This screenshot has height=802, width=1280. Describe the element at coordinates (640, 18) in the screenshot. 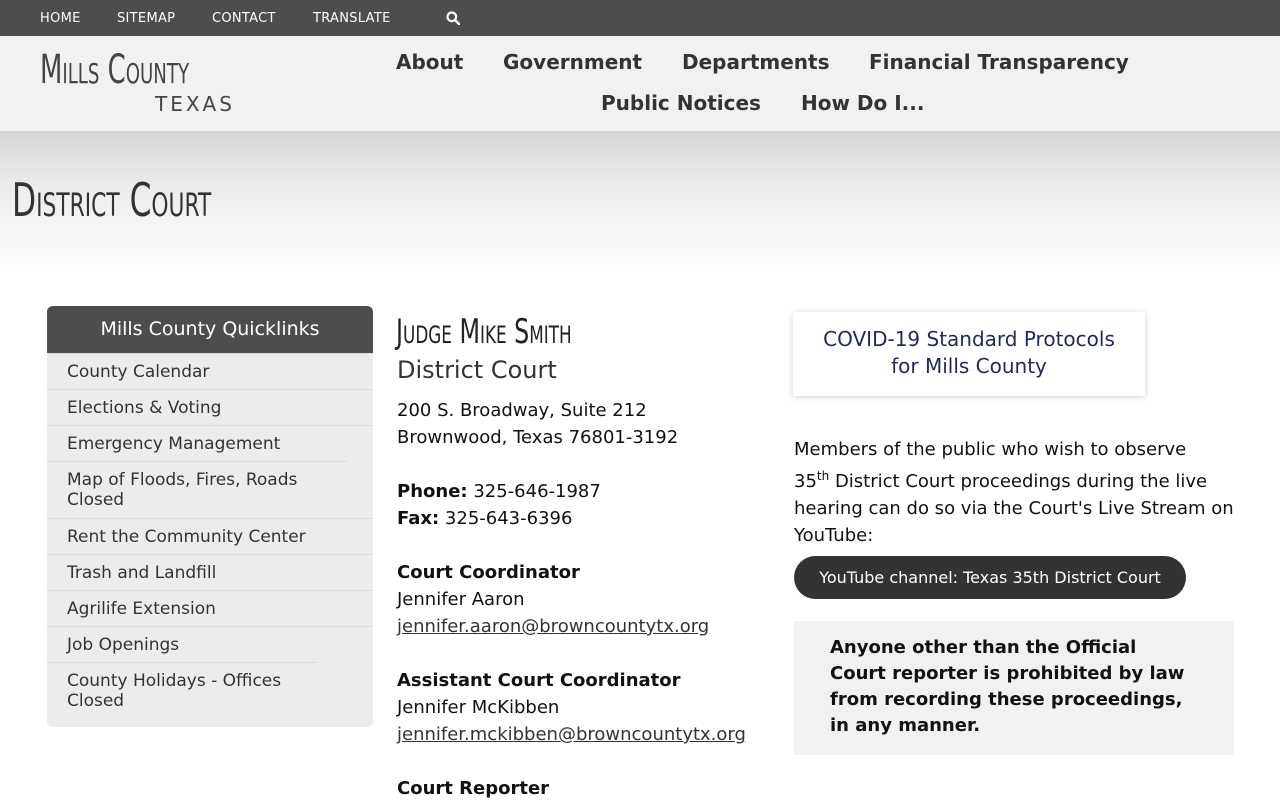

I see `utility-bar: HOME SITEMAP CONTACT TRANSLATE` at that location.